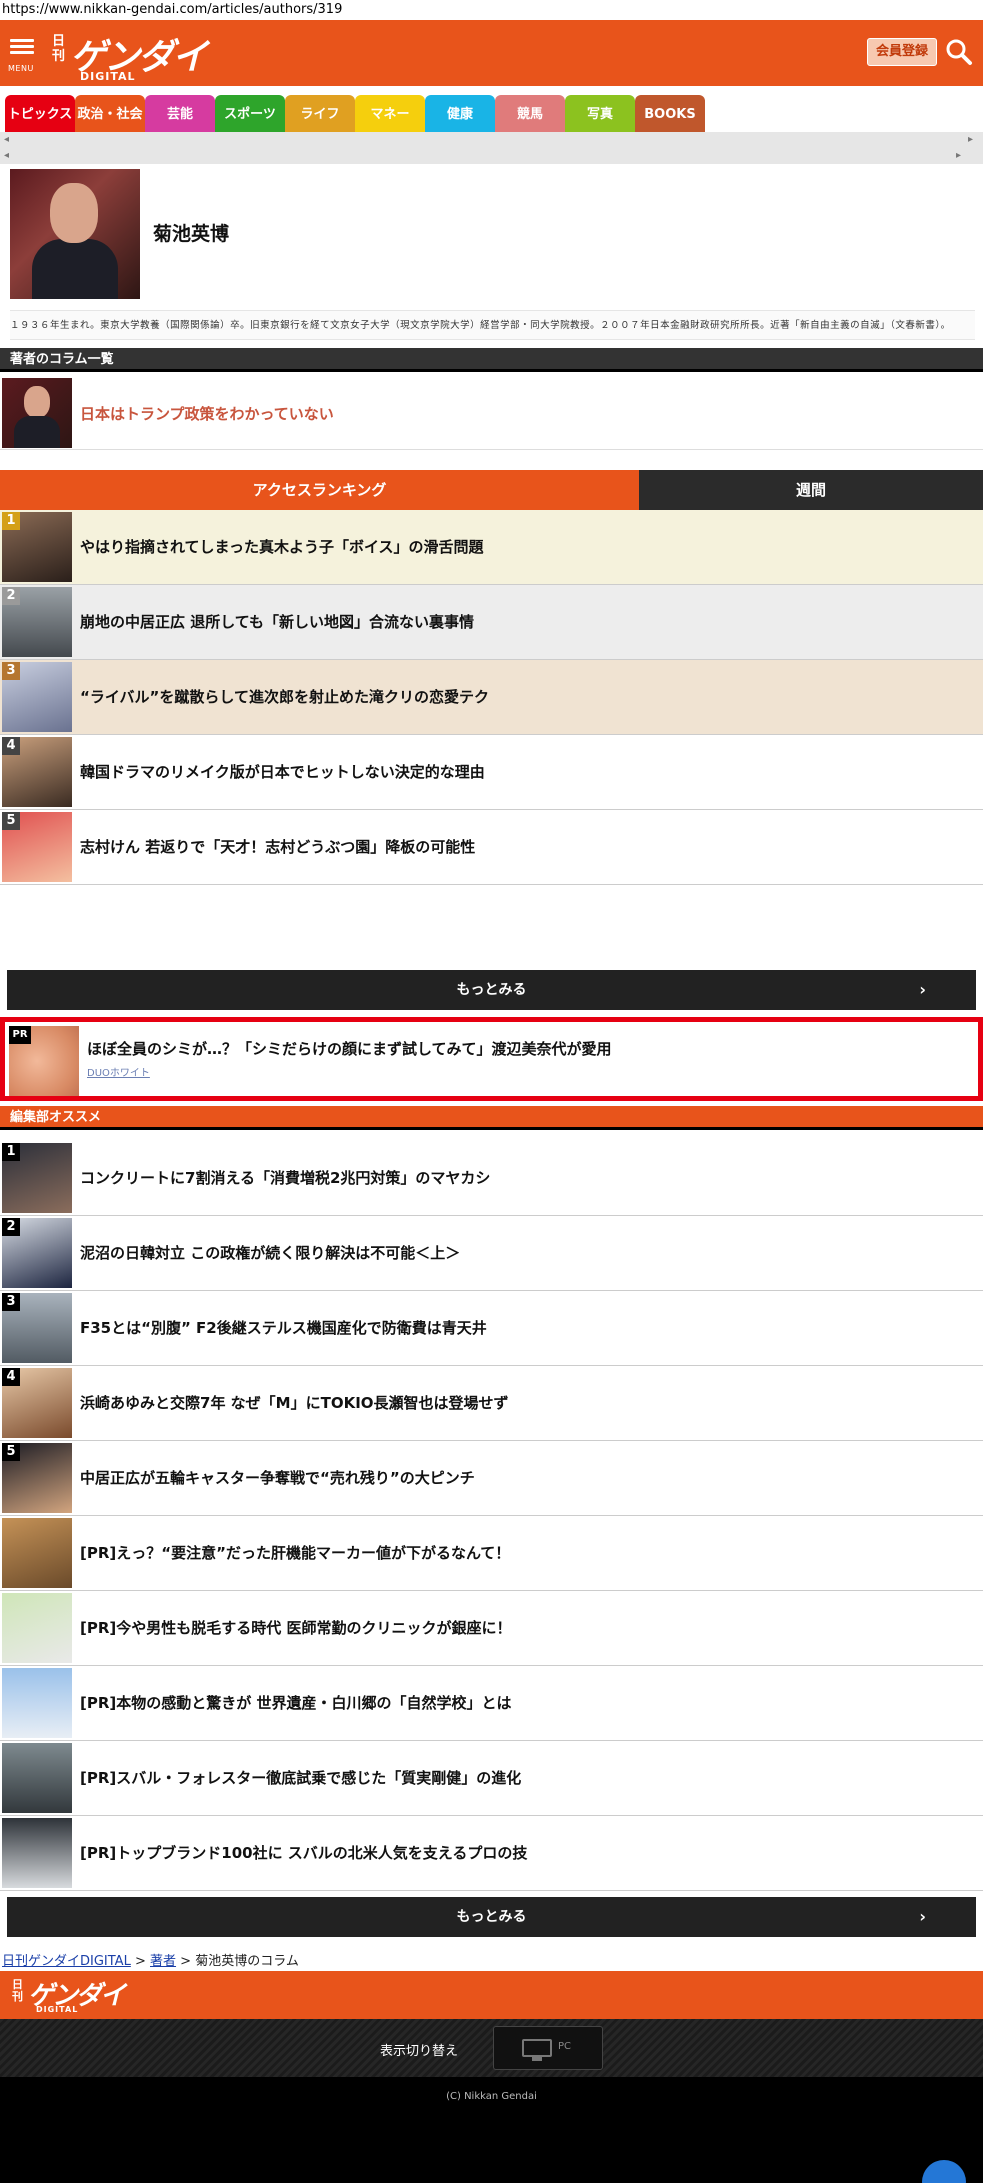  I want to click on recommend-row: 5 中居正広が五輪キャスター争奪戦で“売れ残り”の大ピンチ, so click(491, 1478).